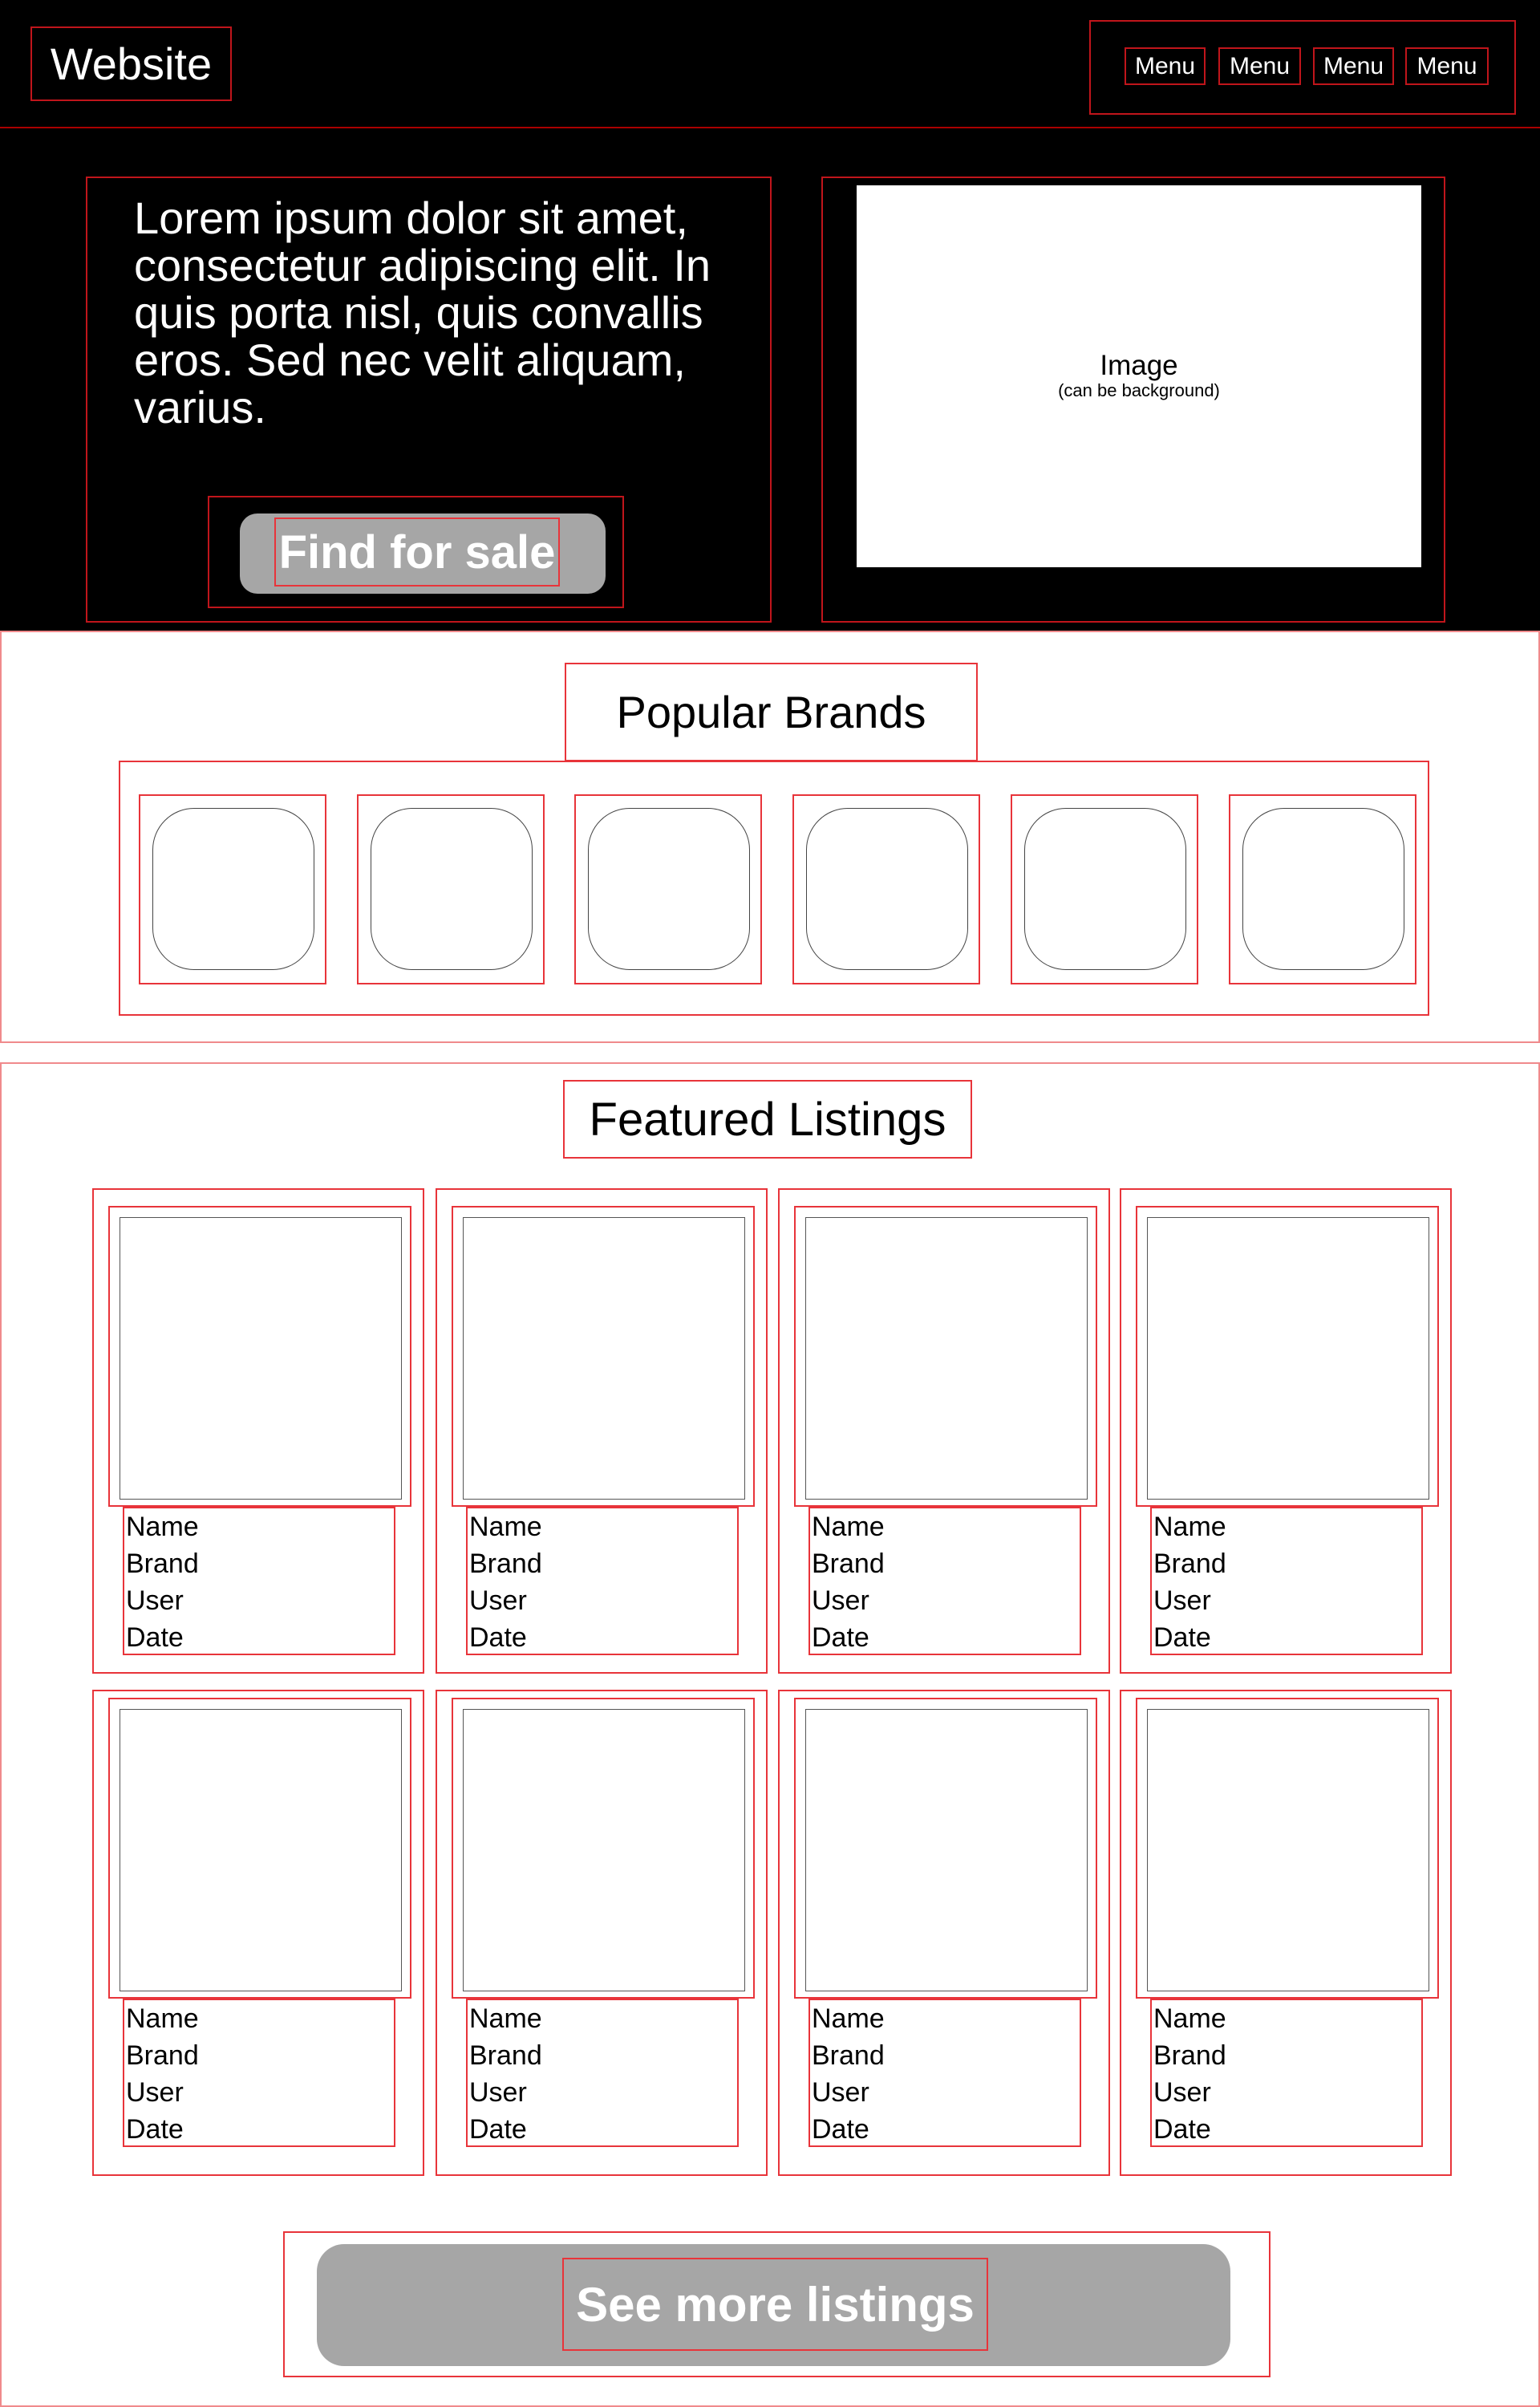 The width and height of the screenshot is (1540, 2407). I want to click on site-logo: Website, so click(131, 64).